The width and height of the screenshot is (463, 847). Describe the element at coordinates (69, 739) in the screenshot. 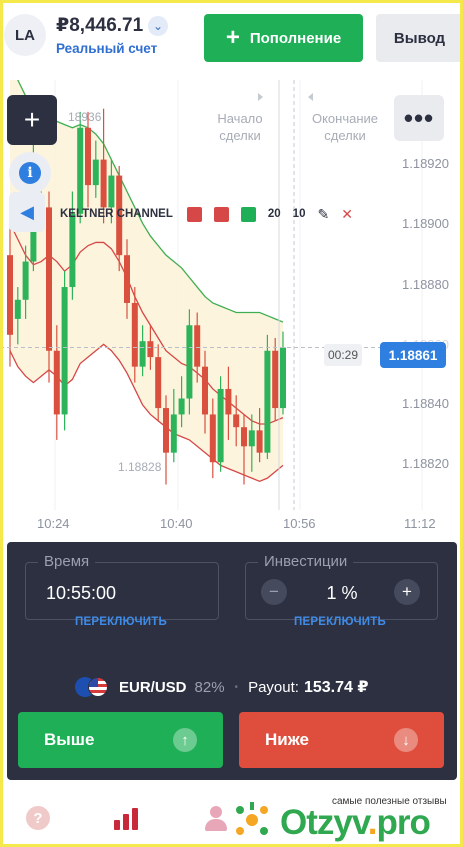

I see `up-button-label: Выше` at that location.